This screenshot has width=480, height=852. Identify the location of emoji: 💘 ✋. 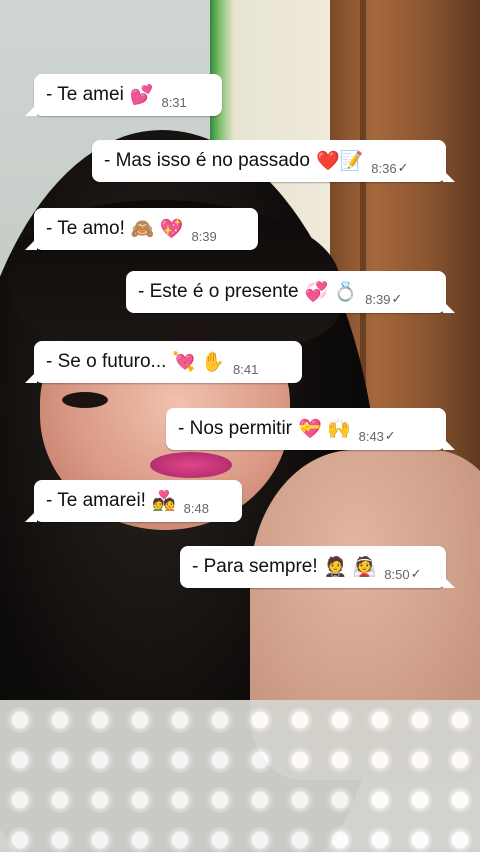
(198, 362).